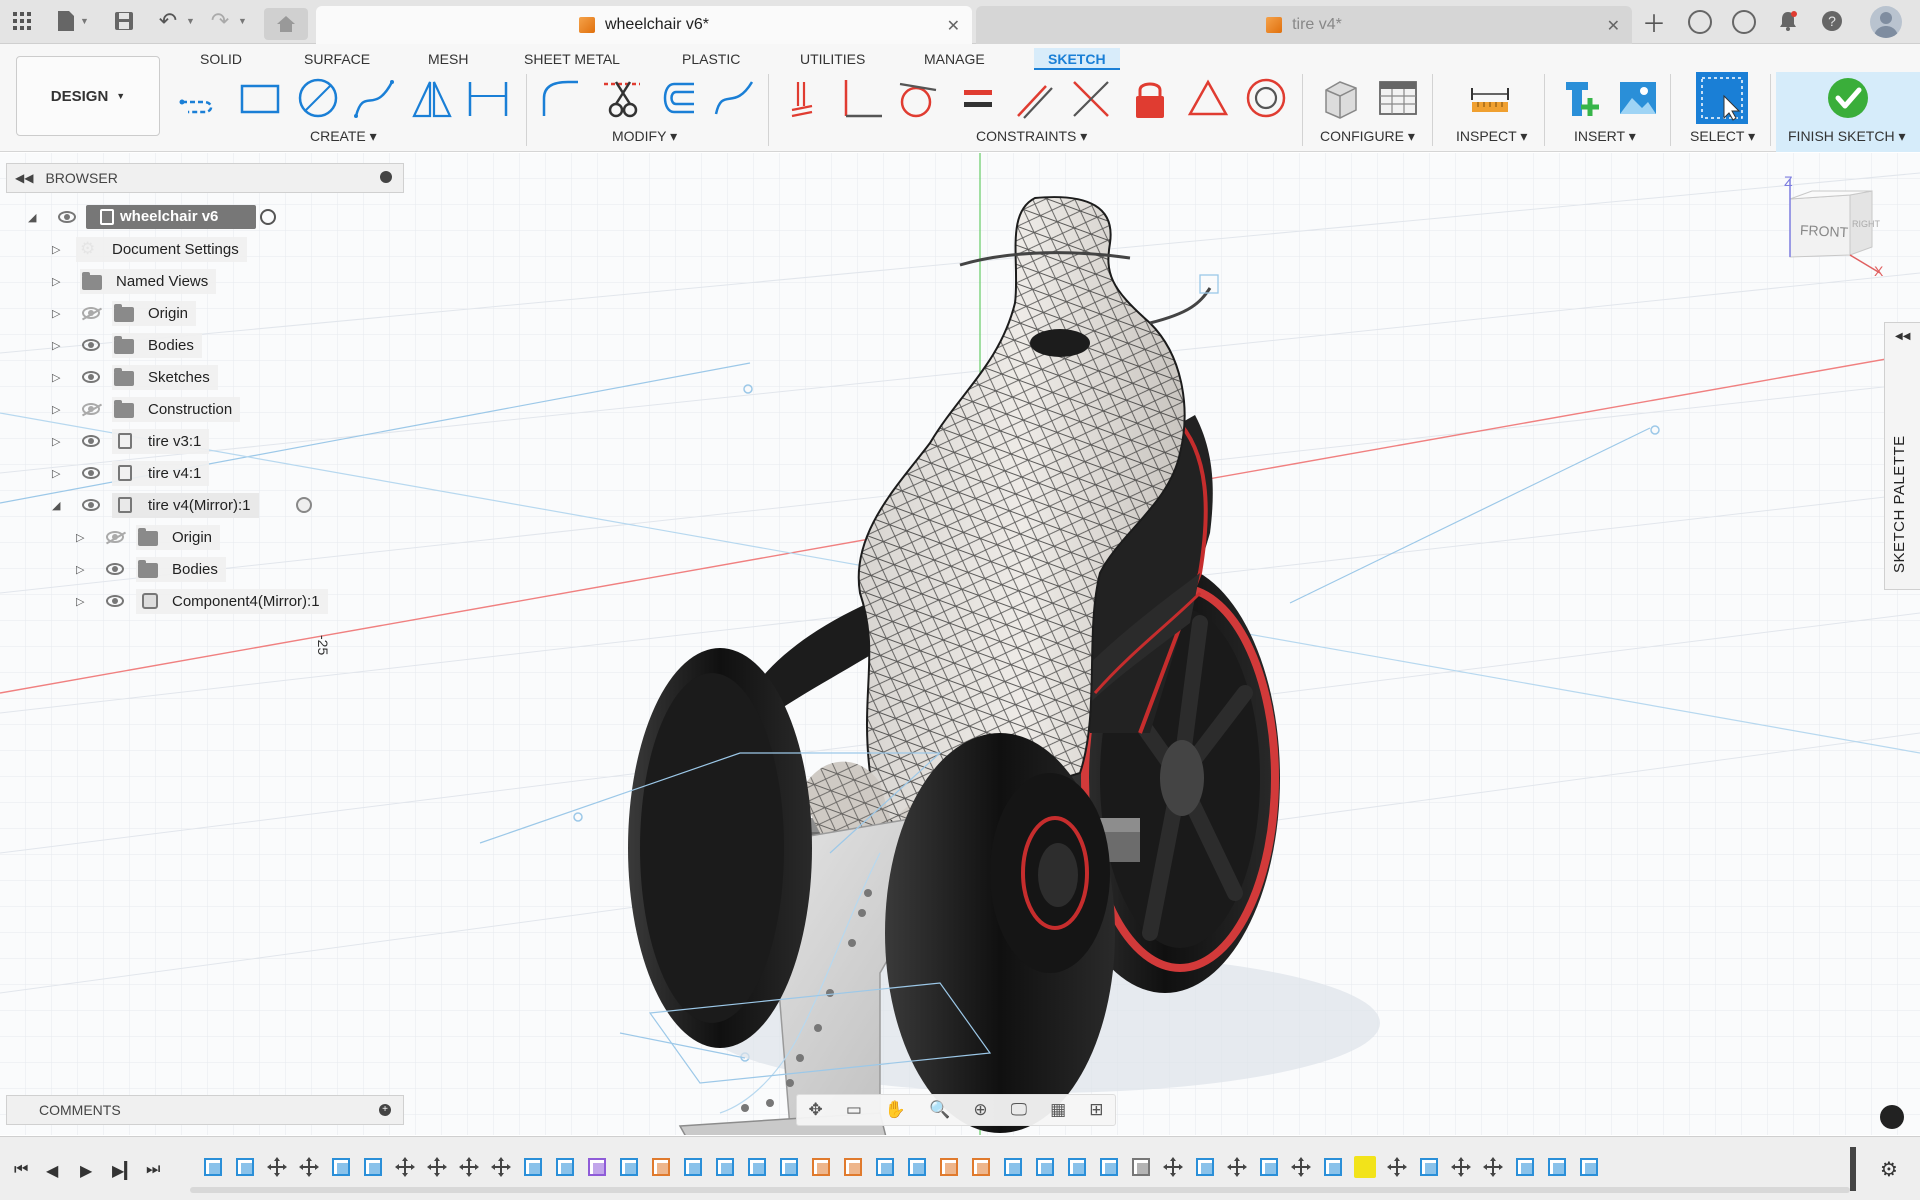 The width and height of the screenshot is (1920, 1201). What do you see at coordinates (205, 217) in the screenshot?
I see `tree-root: ◢ wheelchair v6` at bounding box center [205, 217].